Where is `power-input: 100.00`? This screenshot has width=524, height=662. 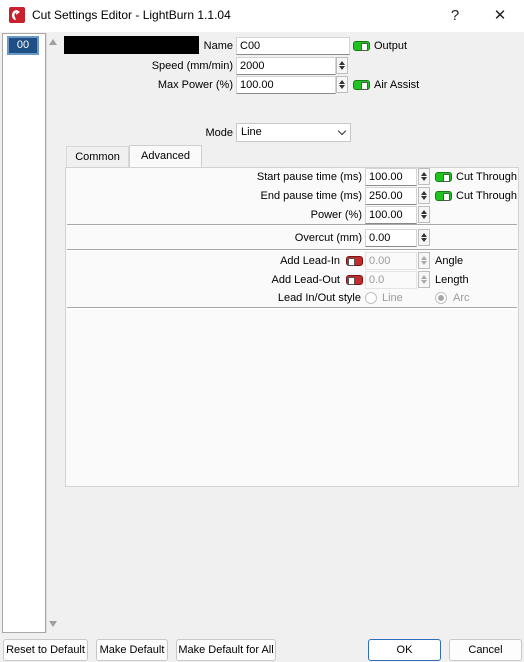
power-input: 100.00 is located at coordinates (391, 215).